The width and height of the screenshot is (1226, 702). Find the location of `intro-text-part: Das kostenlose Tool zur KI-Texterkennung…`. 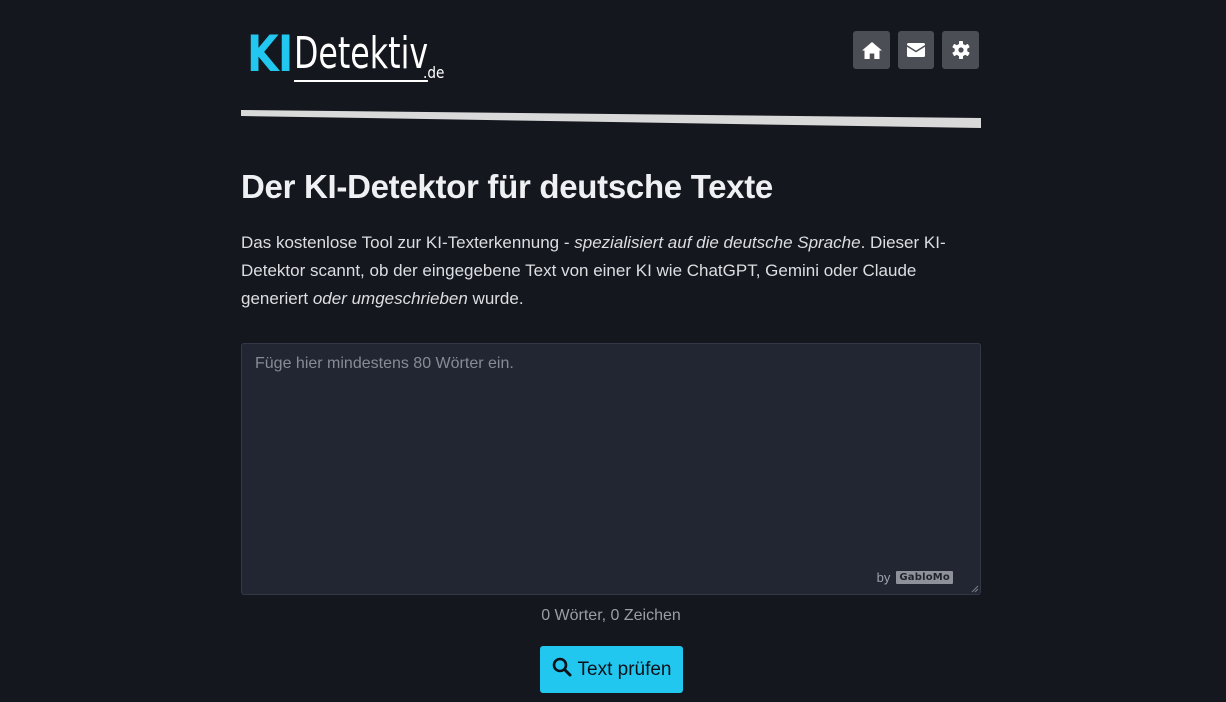

intro-text-part: Das kostenlose Tool zur KI-Texterkennung… is located at coordinates (408, 242).